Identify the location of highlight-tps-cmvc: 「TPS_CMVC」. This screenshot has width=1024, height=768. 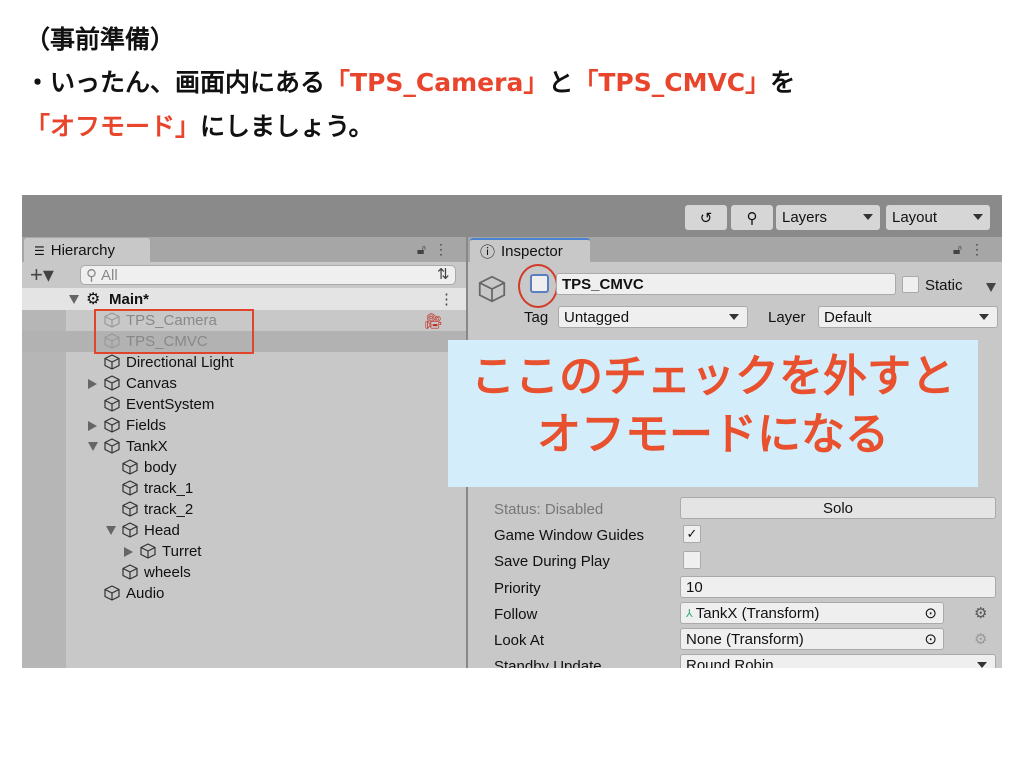
(672, 82).